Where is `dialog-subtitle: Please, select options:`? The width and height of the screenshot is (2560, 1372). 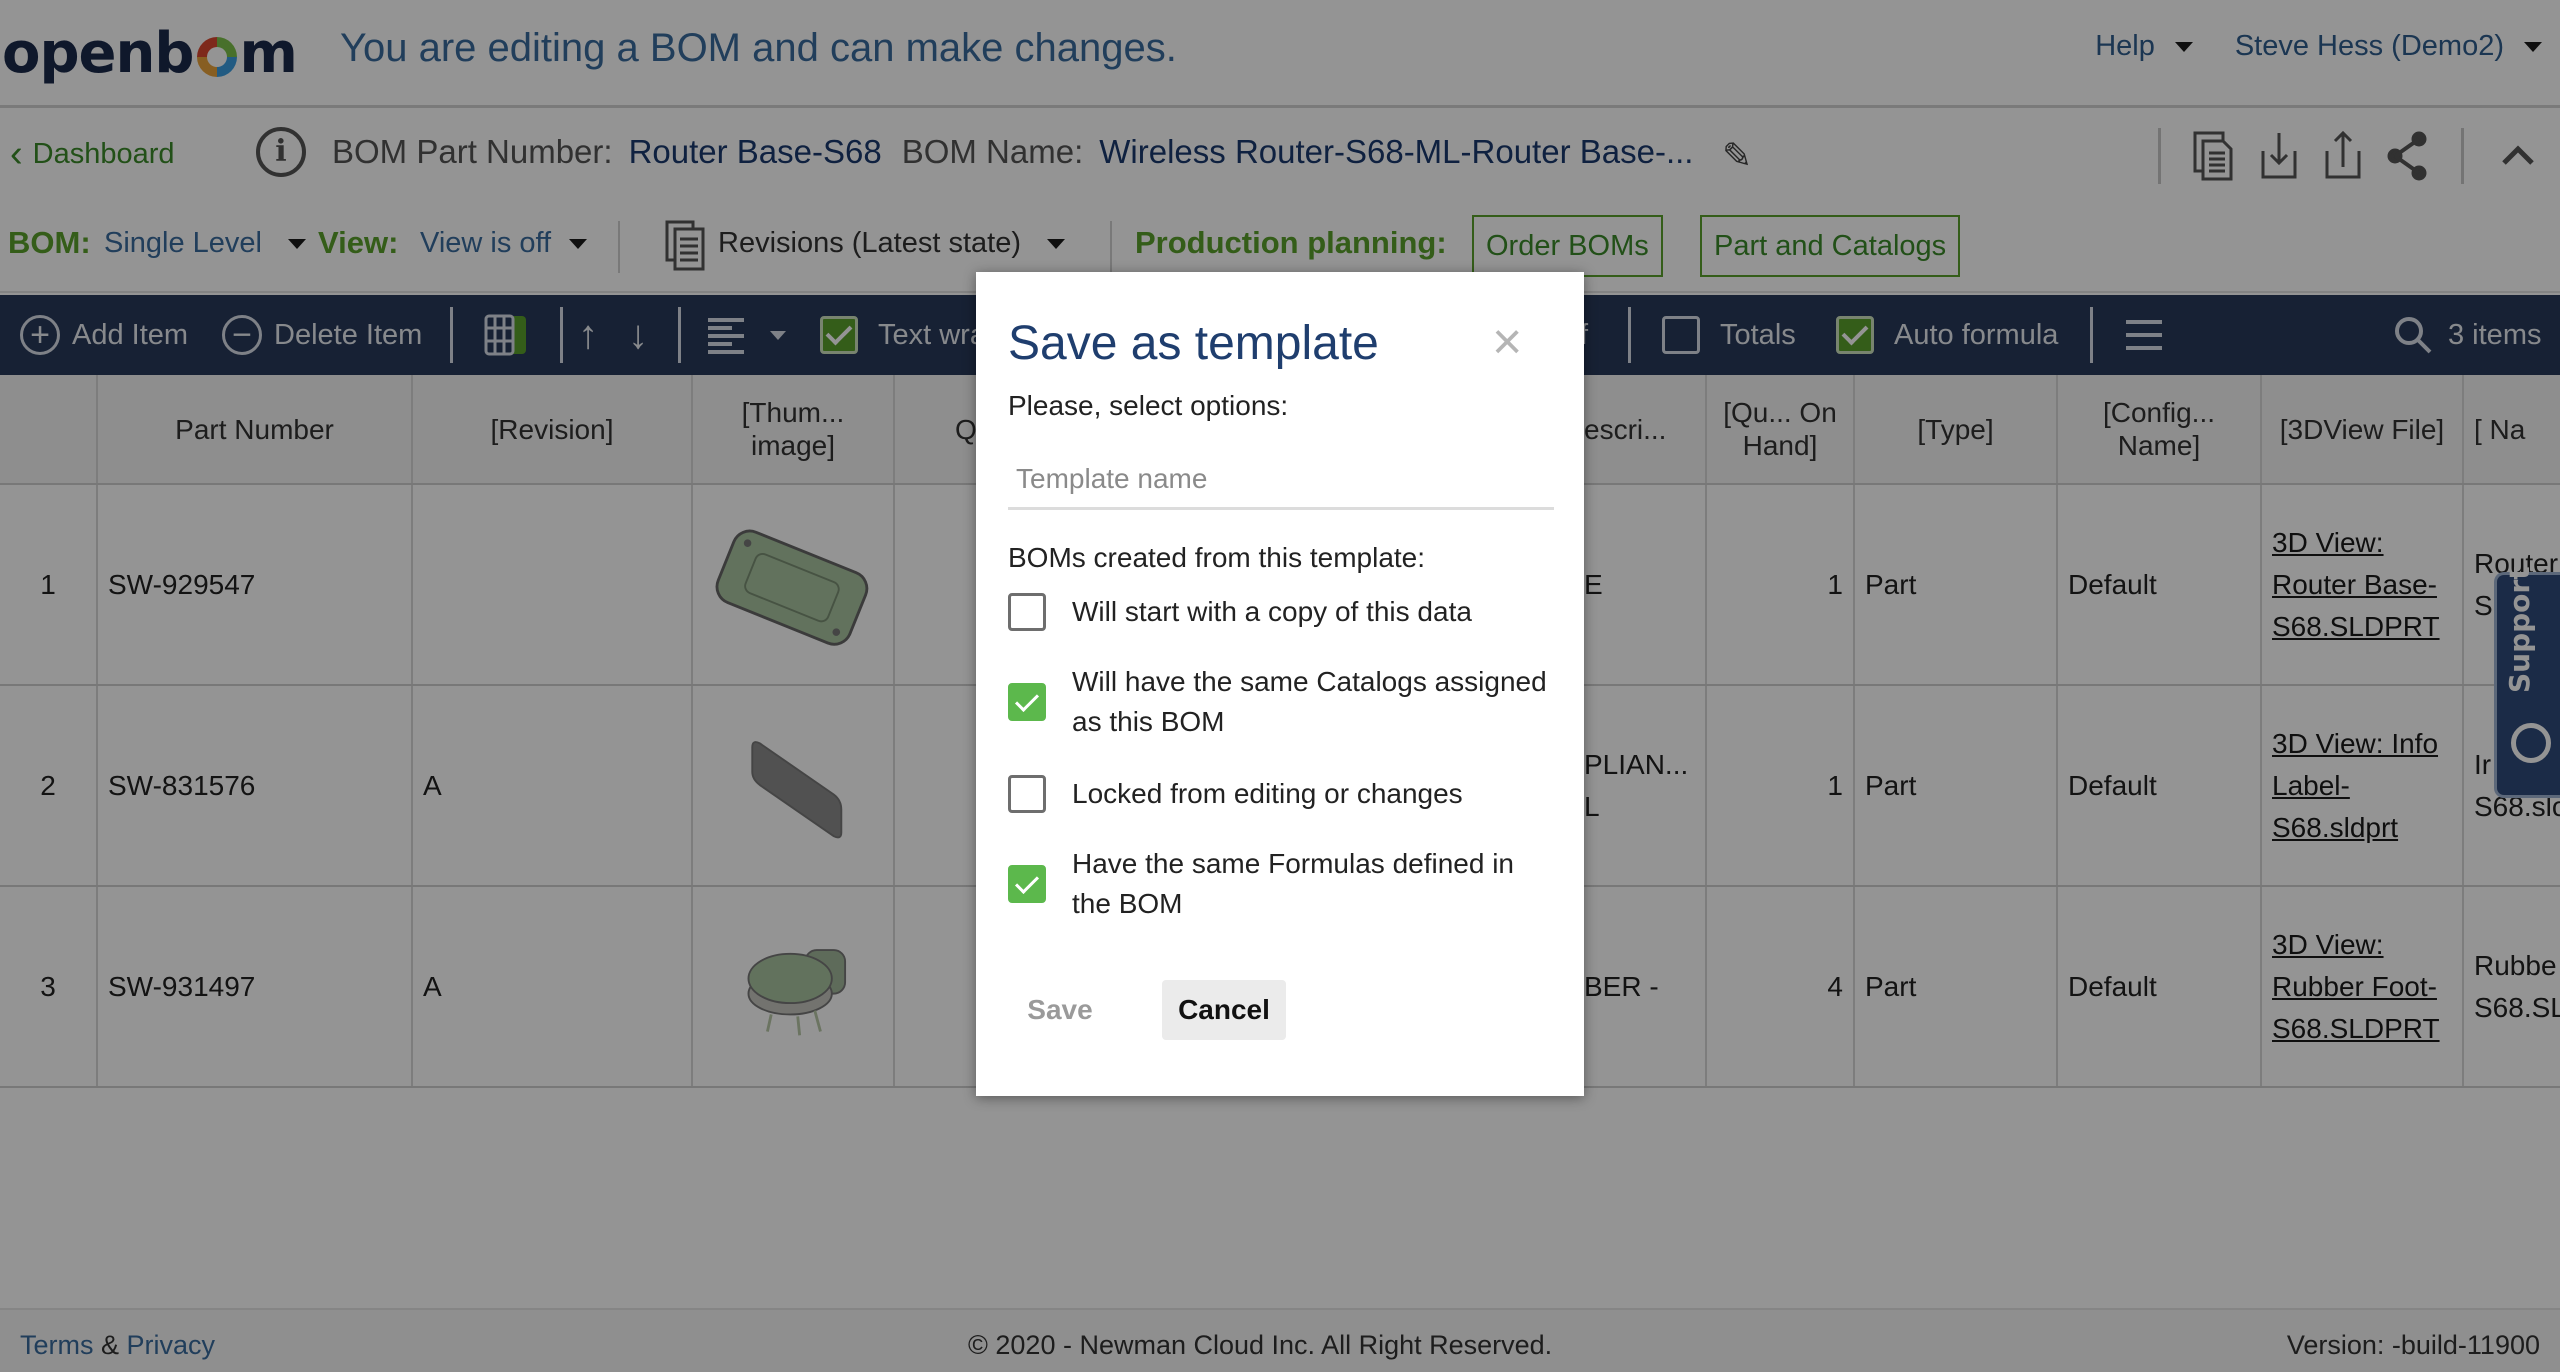
dialog-subtitle: Please, select options: is located at coordinates (1148, 405).